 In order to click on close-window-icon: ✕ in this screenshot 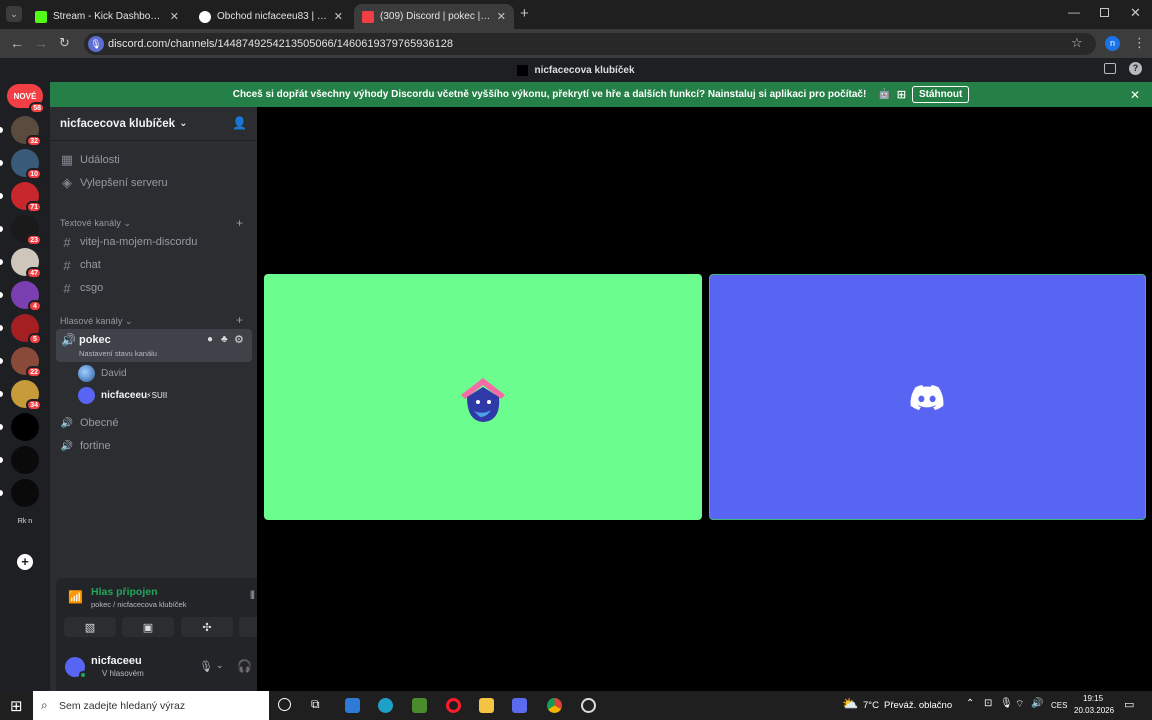, I will do `click(1135, 13)`.